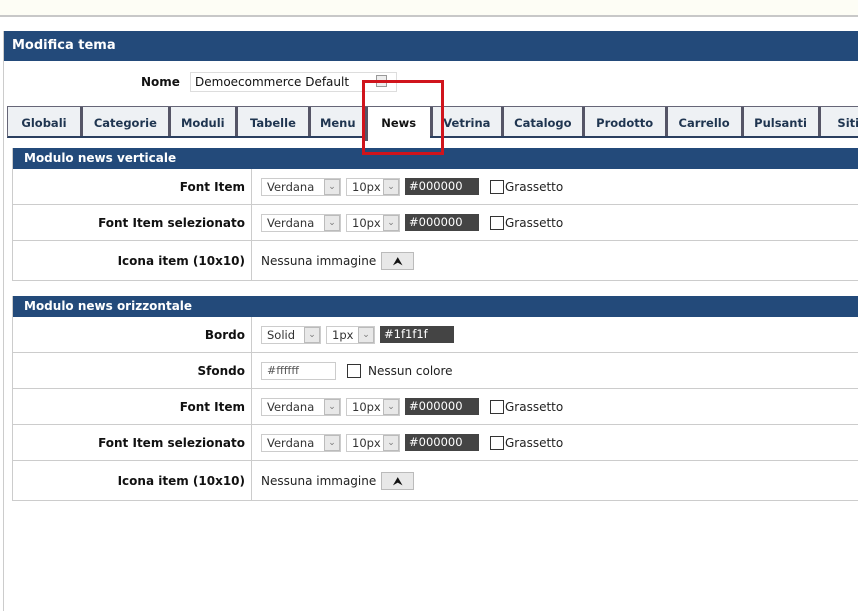 The height and width of the screenshot is (611, 858). I want to click on tab-menu: Menu, so click(336, 121).